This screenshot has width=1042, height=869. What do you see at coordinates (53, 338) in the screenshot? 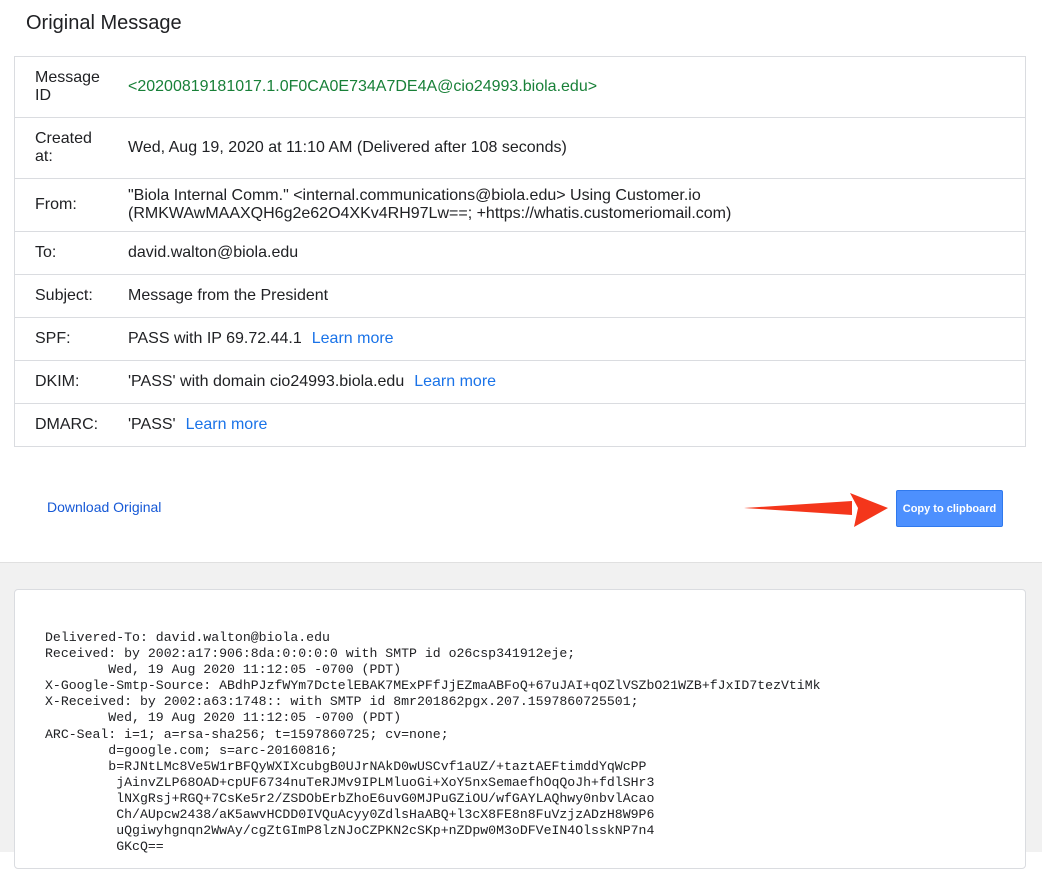
I see `label-spf: SPF:` at bounding box center [53, 338].